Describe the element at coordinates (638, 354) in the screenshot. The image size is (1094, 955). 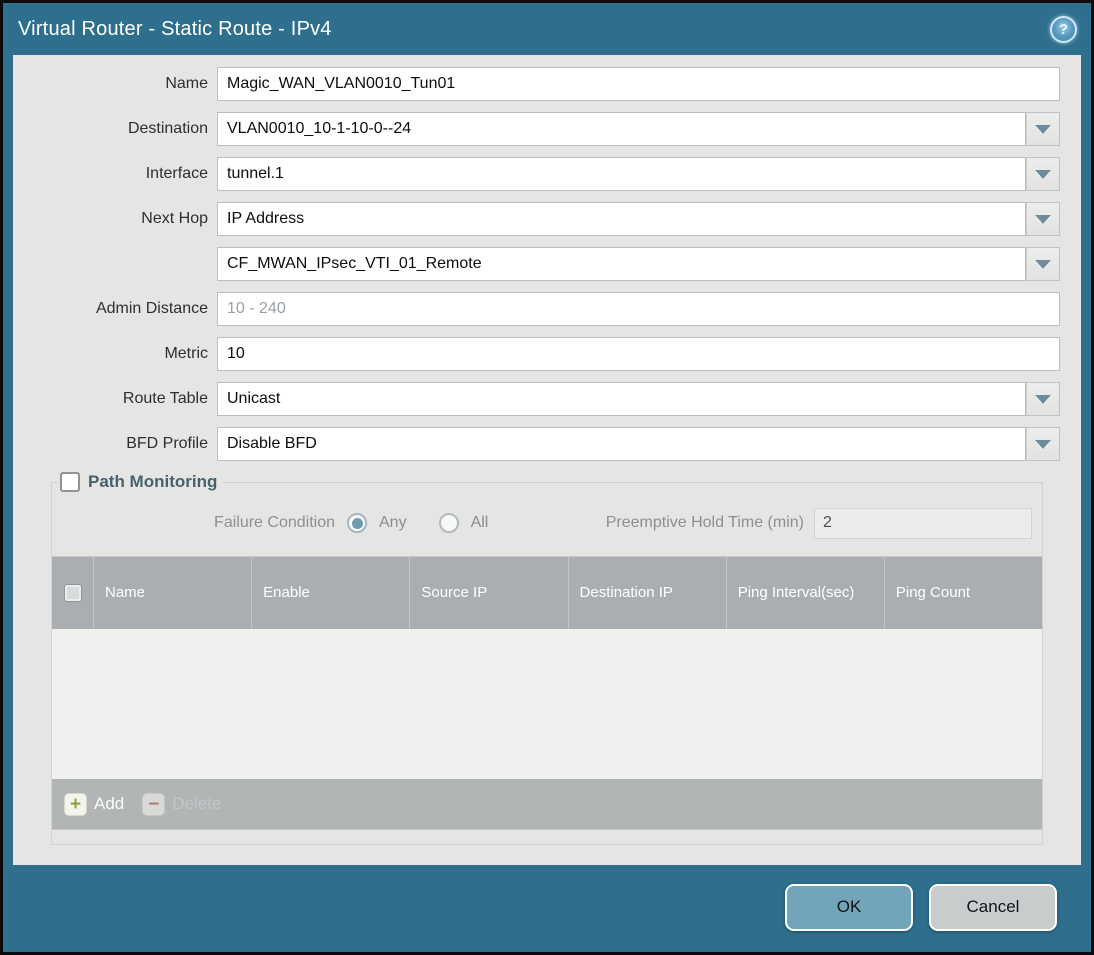
I see `metric-input` at that location.